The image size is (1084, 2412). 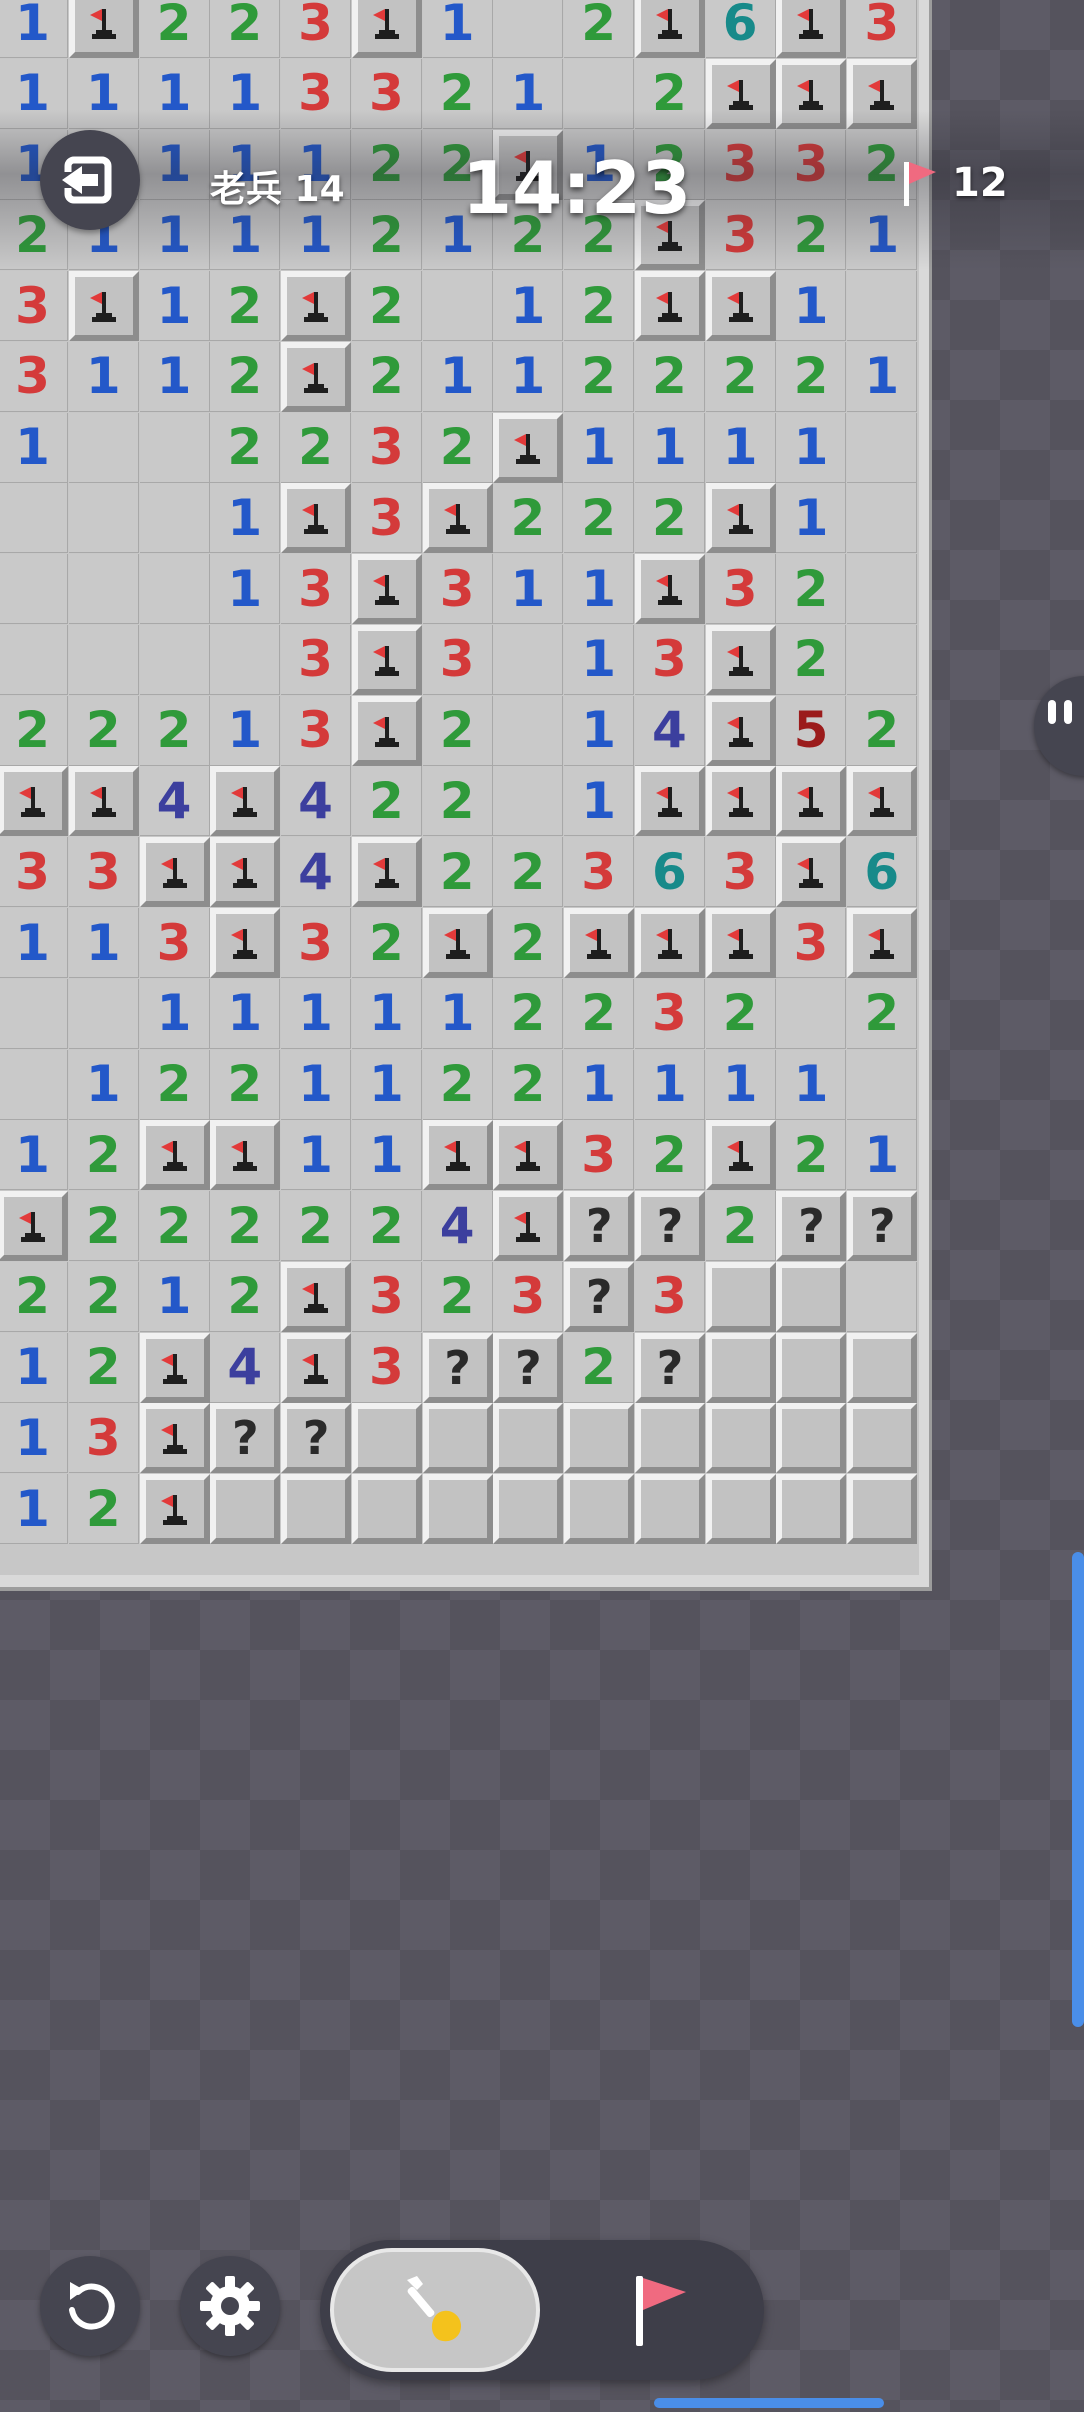 What do you see at coordinates (90, 180) in the screenshot?
I see `exit-button` at bounding box center [90, 180].